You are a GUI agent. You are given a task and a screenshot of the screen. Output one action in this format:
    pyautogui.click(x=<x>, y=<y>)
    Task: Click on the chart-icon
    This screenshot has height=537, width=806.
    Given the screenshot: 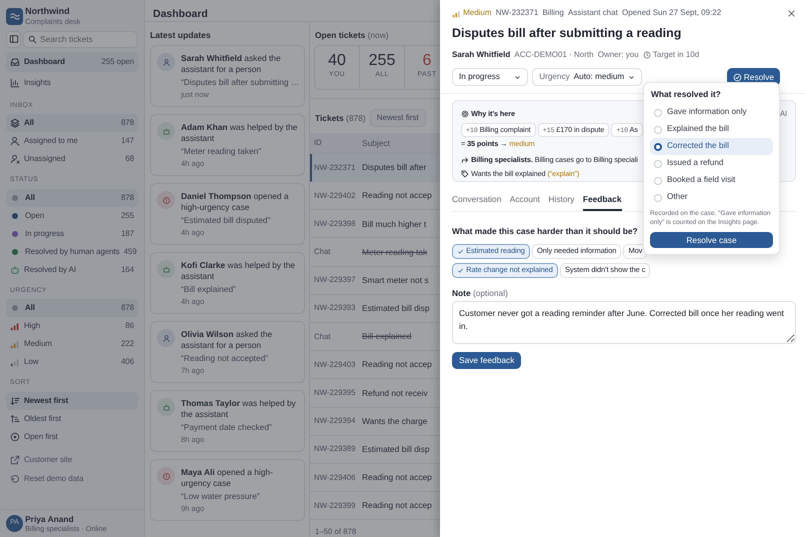 What is the action you would take?
    pyautogui.click(x=15, y=83)
    